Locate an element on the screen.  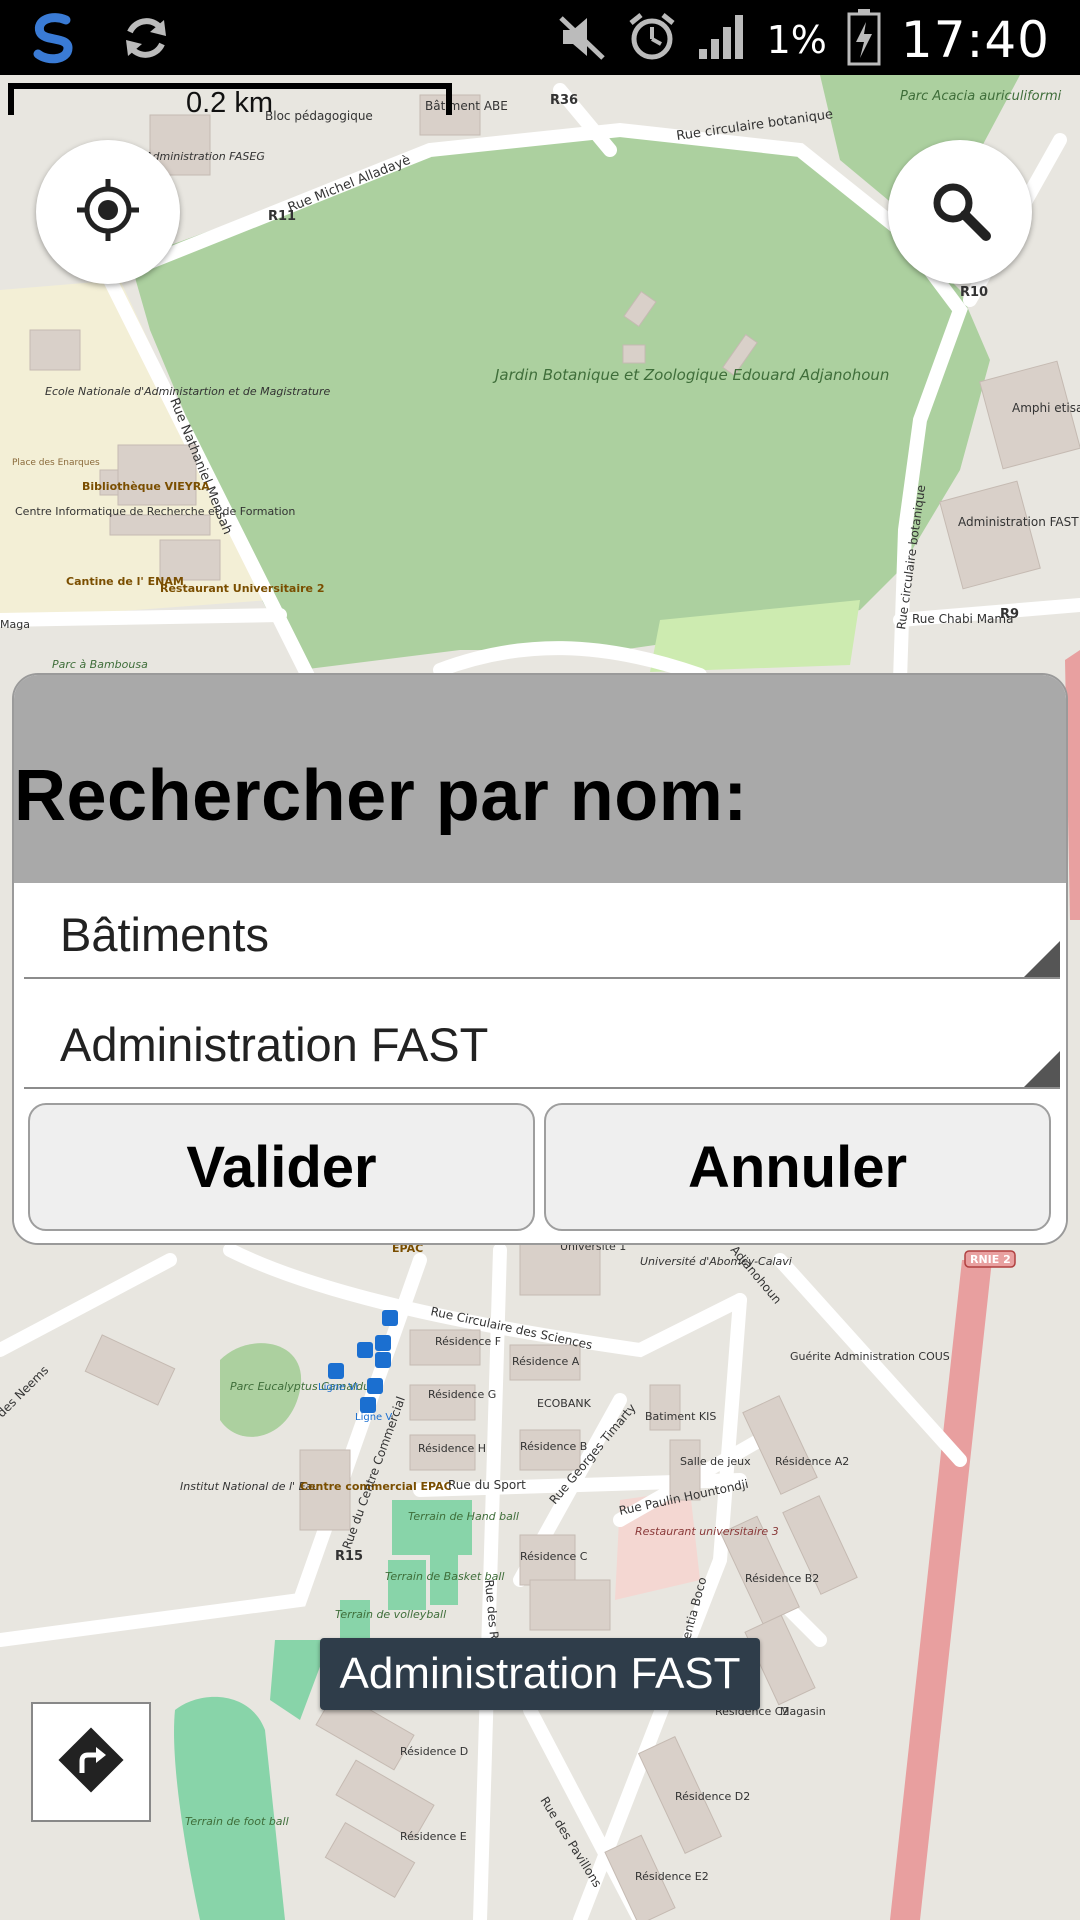
map-label-parc-bambousa: Parc à Bambousa is located at coordinates (100, 664).